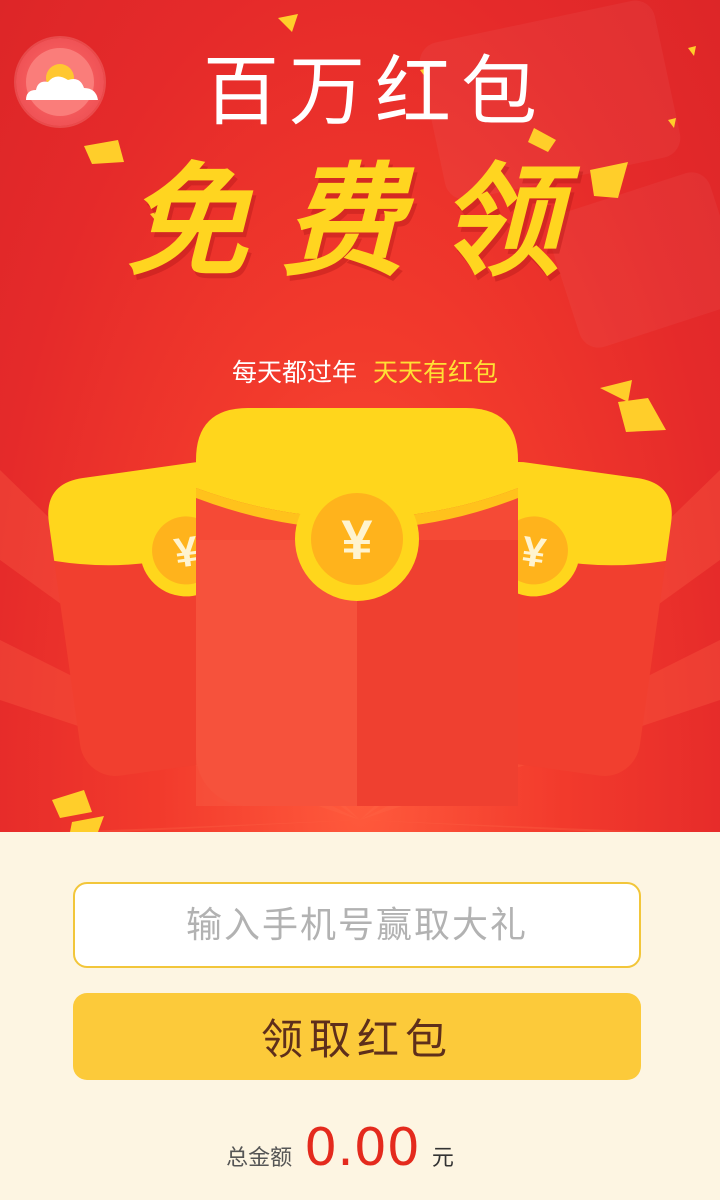  Describe the element at coordinates (442, 1158) in the screenshot. I see `total-currency-unit: 元` at that location.